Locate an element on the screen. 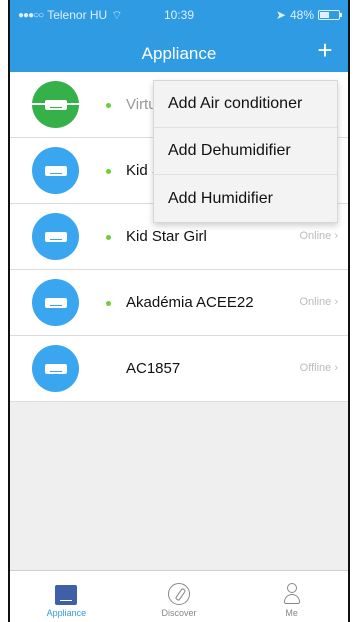 This screenshot has height=622, width=355. status-bar: ●●●○○ Telenor HU ⌔ 10:39 ➤ 48% is located at coordinates (179, 15).